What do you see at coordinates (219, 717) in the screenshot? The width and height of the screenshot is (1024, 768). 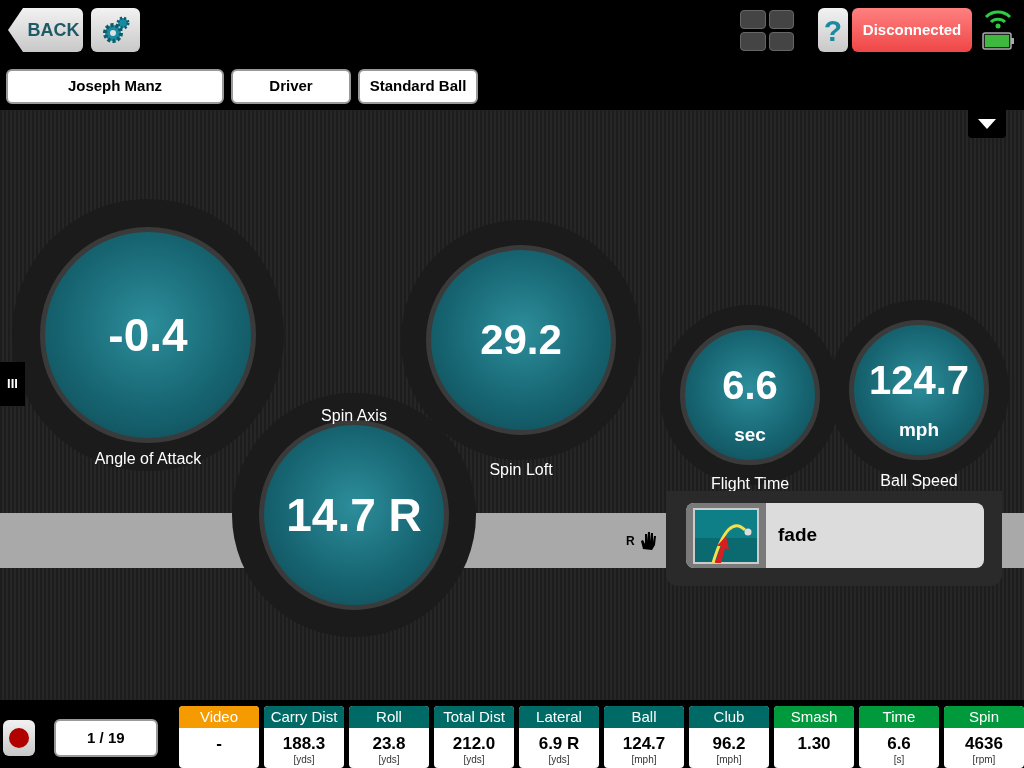 I see `metric-title: Video` at bounding box center [219, 717].